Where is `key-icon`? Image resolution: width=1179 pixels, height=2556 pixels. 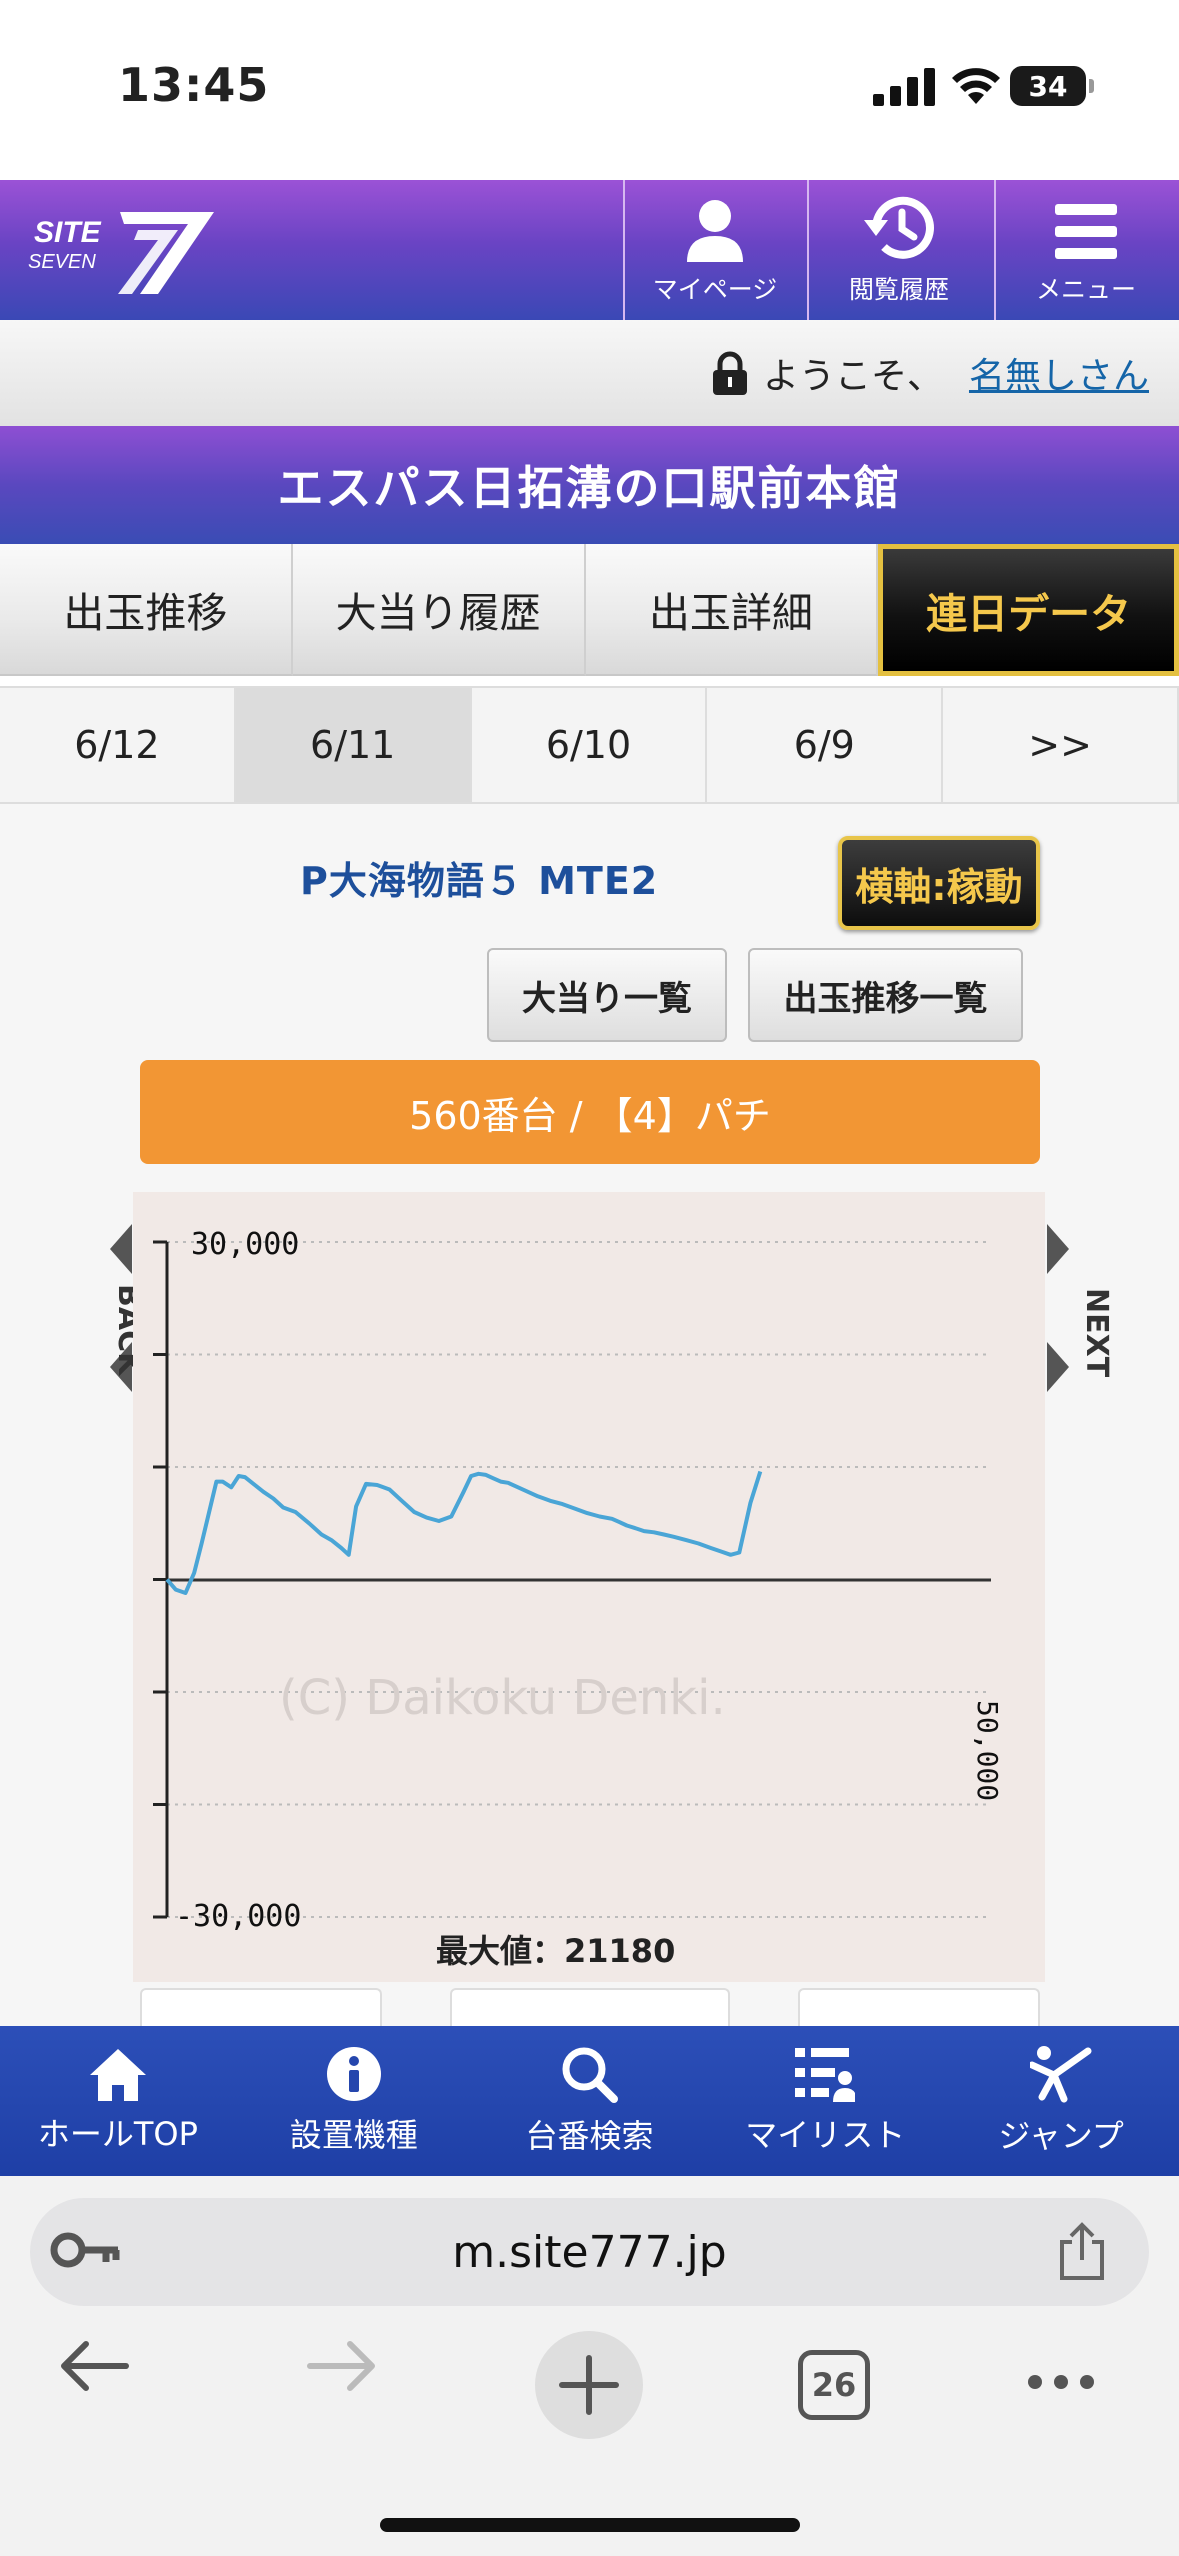 key-icon is located at coordinates (85, 2250).